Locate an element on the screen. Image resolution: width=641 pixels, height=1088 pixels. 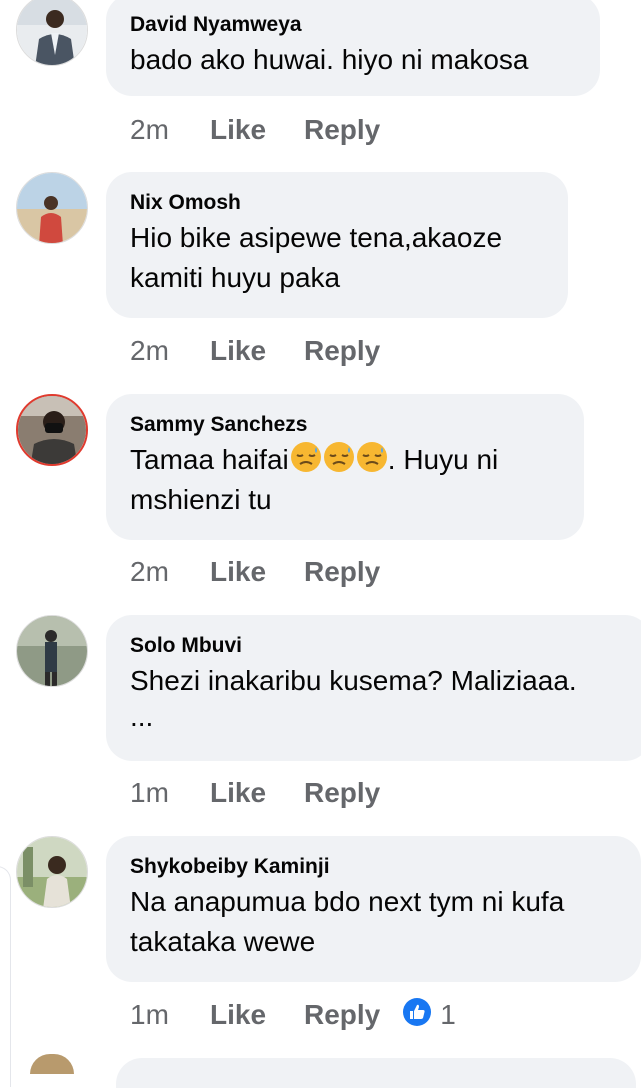
comment-actions: 1m Like Reply 1 is located at coordinates (293, 1015).